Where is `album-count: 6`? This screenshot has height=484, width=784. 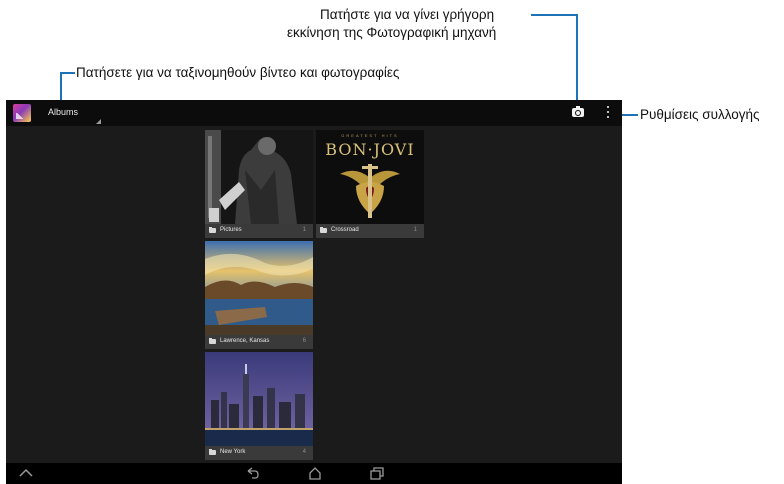 album-count: 6 is located at coordinates (304, 341).